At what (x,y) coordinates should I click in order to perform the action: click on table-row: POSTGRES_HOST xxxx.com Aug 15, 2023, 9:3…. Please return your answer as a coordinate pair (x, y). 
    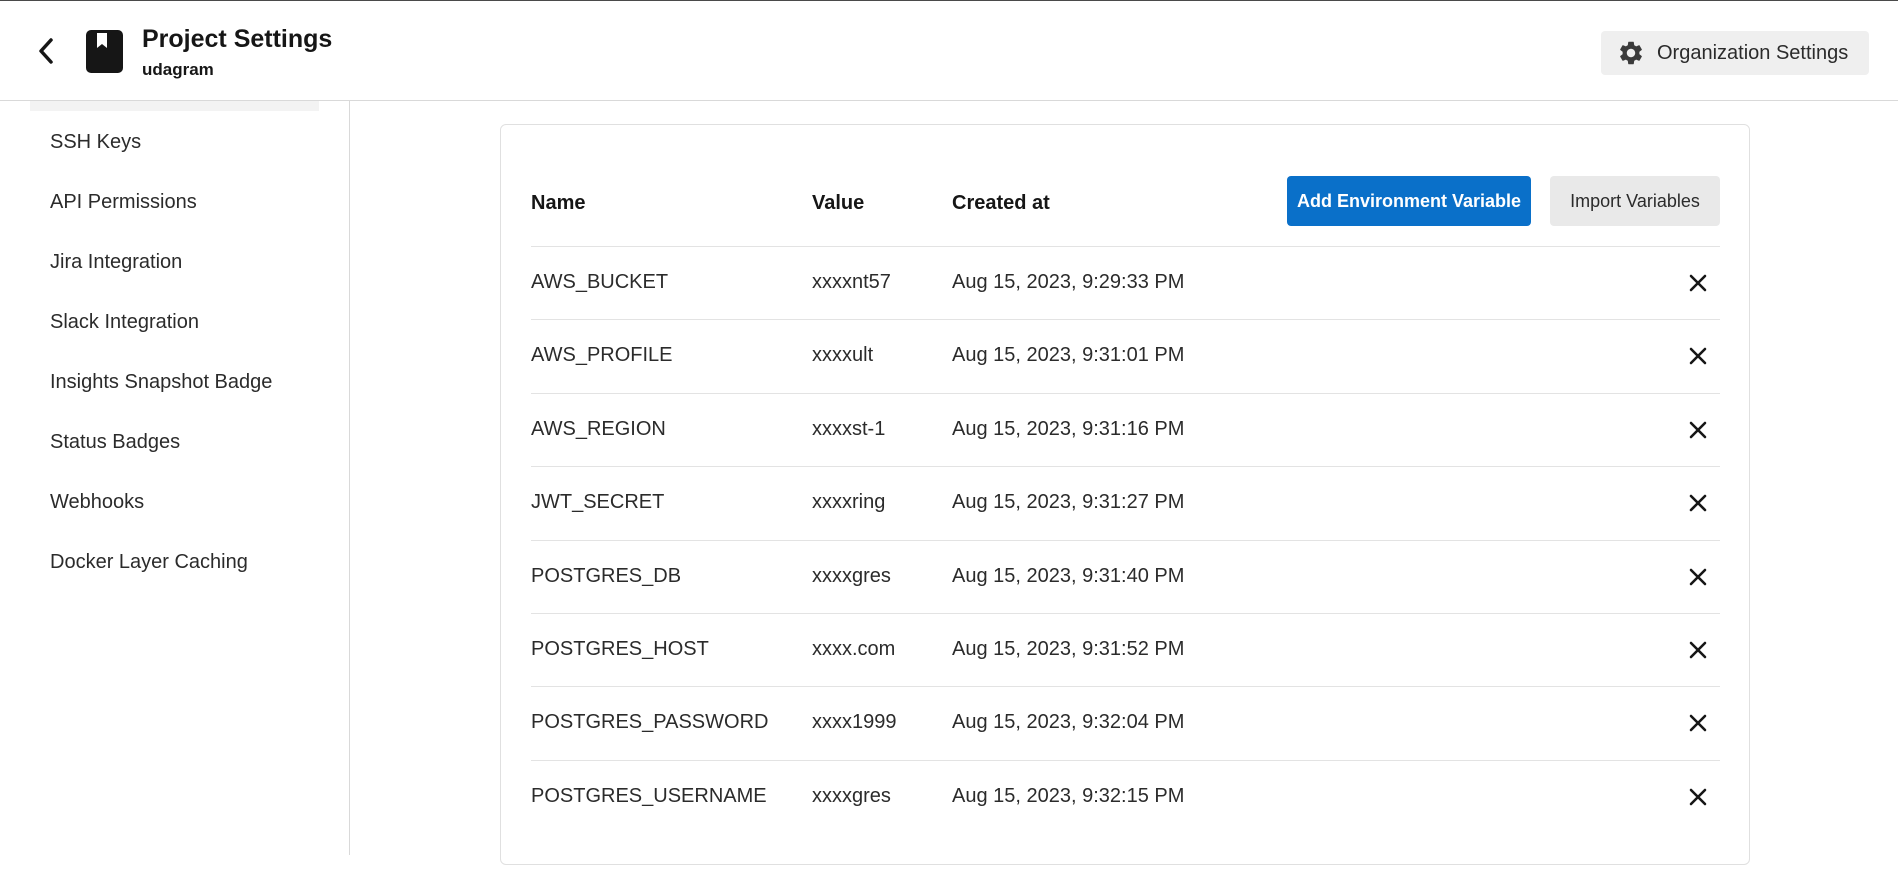
    Looking at the image, I should click on (1125, 649).